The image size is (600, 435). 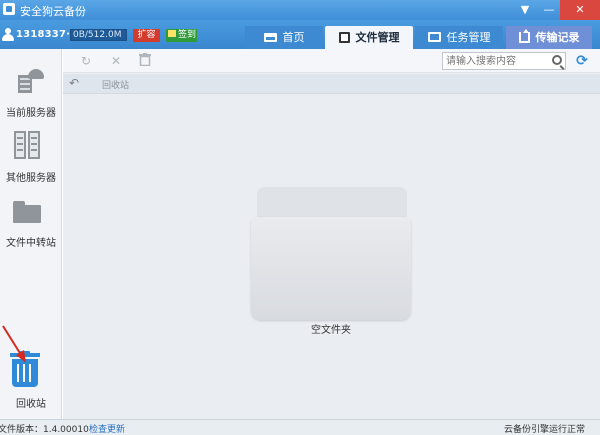 What do you see at coordinates (468, 37) in the screenshot?
I see `tab-task-manager-label: 任务管理` at bounding box center [468, 37].